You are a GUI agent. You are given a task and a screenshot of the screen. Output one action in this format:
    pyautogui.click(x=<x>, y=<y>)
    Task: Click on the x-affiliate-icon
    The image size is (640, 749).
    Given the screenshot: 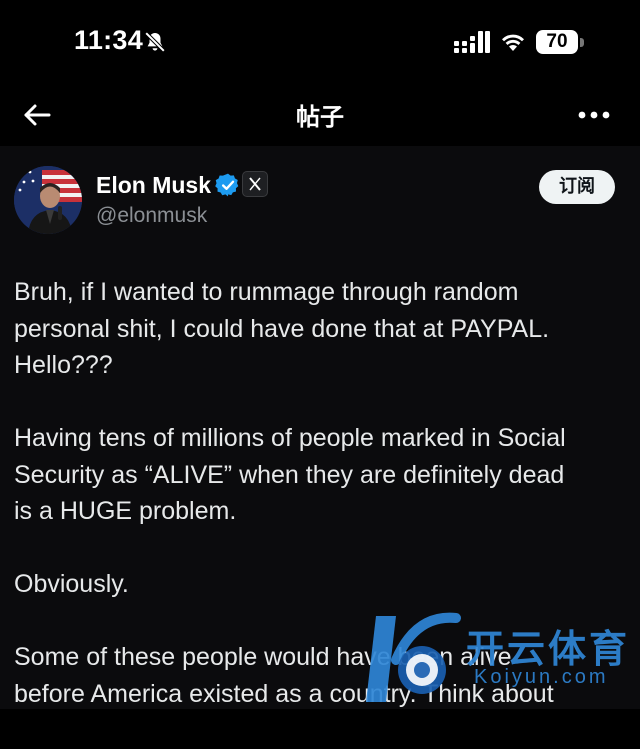 What is the action you would take?
    pyautogui.click(x=255, y=184)
    